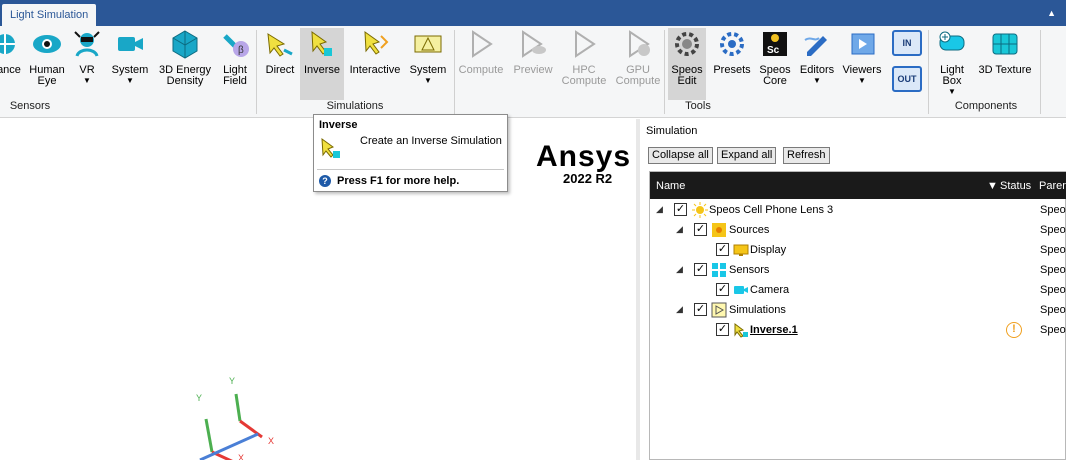  I want to click on tree-row: ◢ ✓ Sources Speos, so click(858, 230).